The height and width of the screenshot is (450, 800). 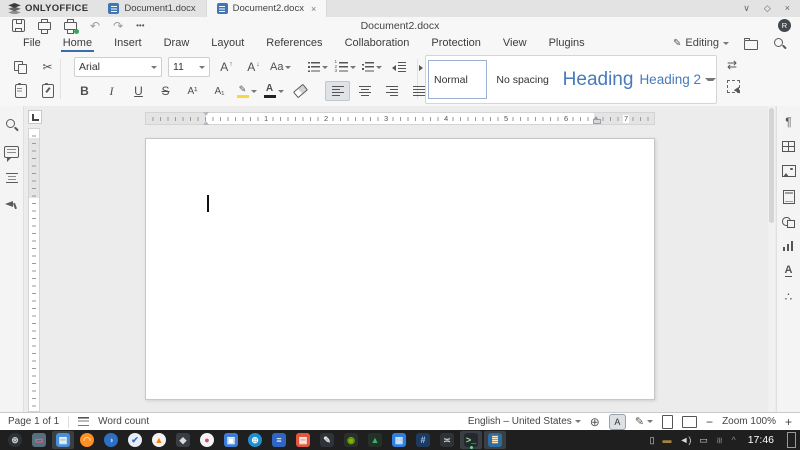 I want to click on scrollbar-thumb, so click(x=771, y=165).